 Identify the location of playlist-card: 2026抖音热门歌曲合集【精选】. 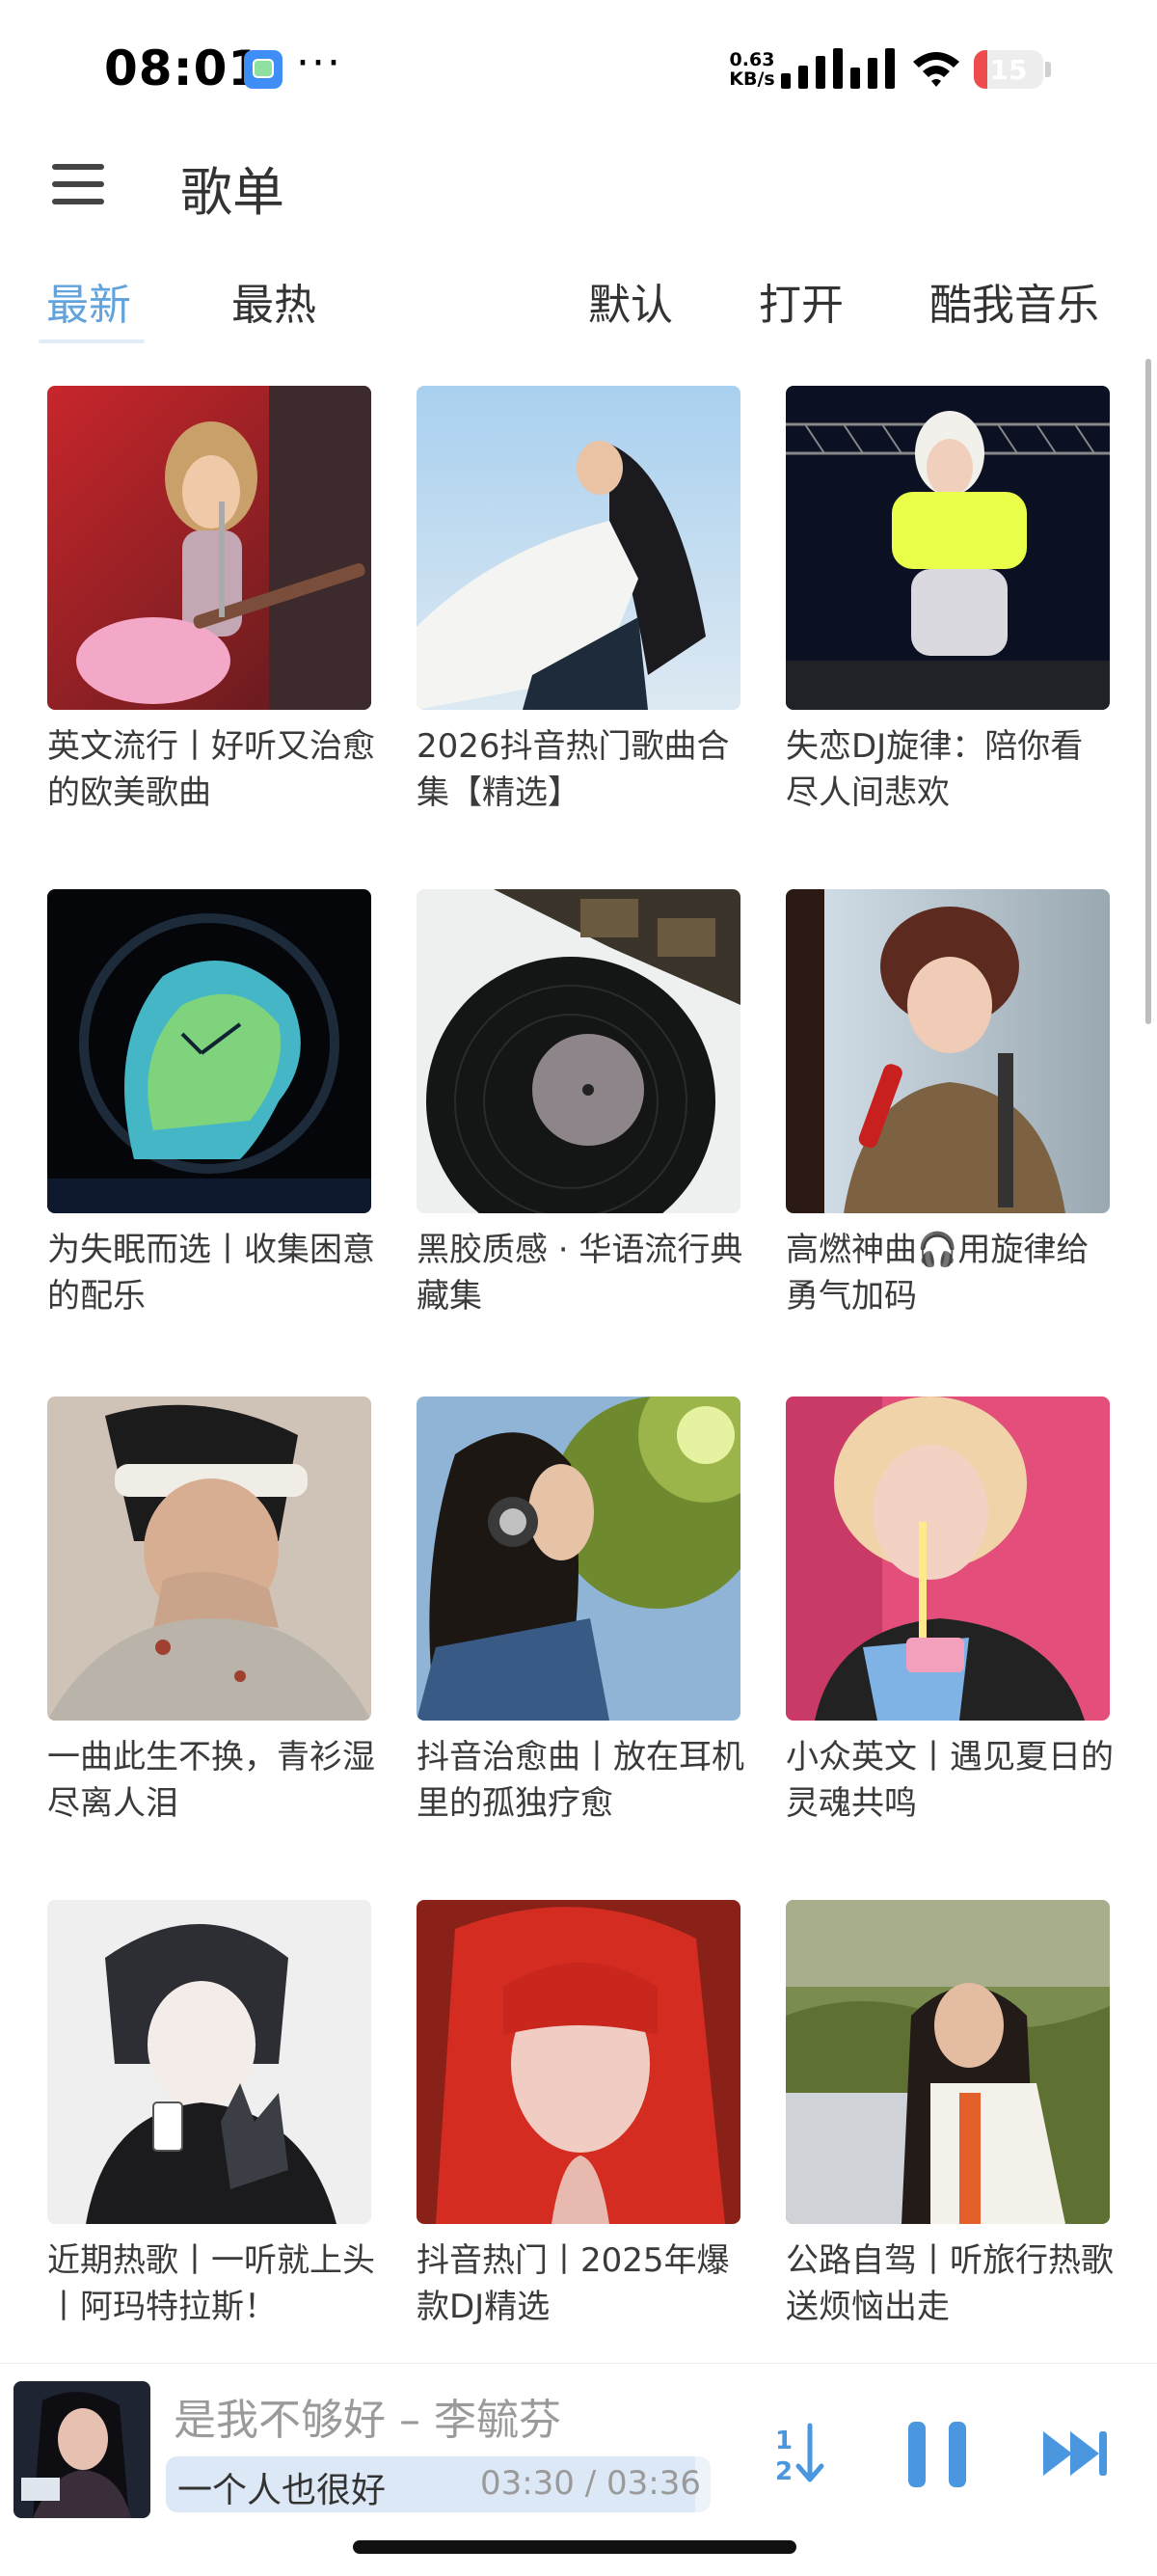
(580, 601).